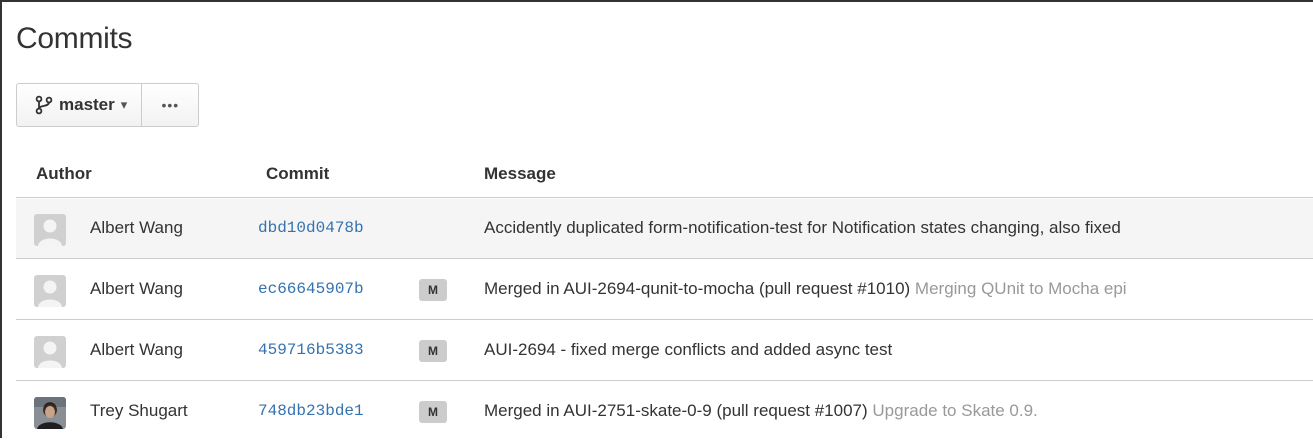 Image resolution: width=1313 pixels, height=442 pixels. What do you see at coordinates (311, 350) in the screenshot?
I see `commit-hash-link: 459716b5383` at bounding box center [311, 350].